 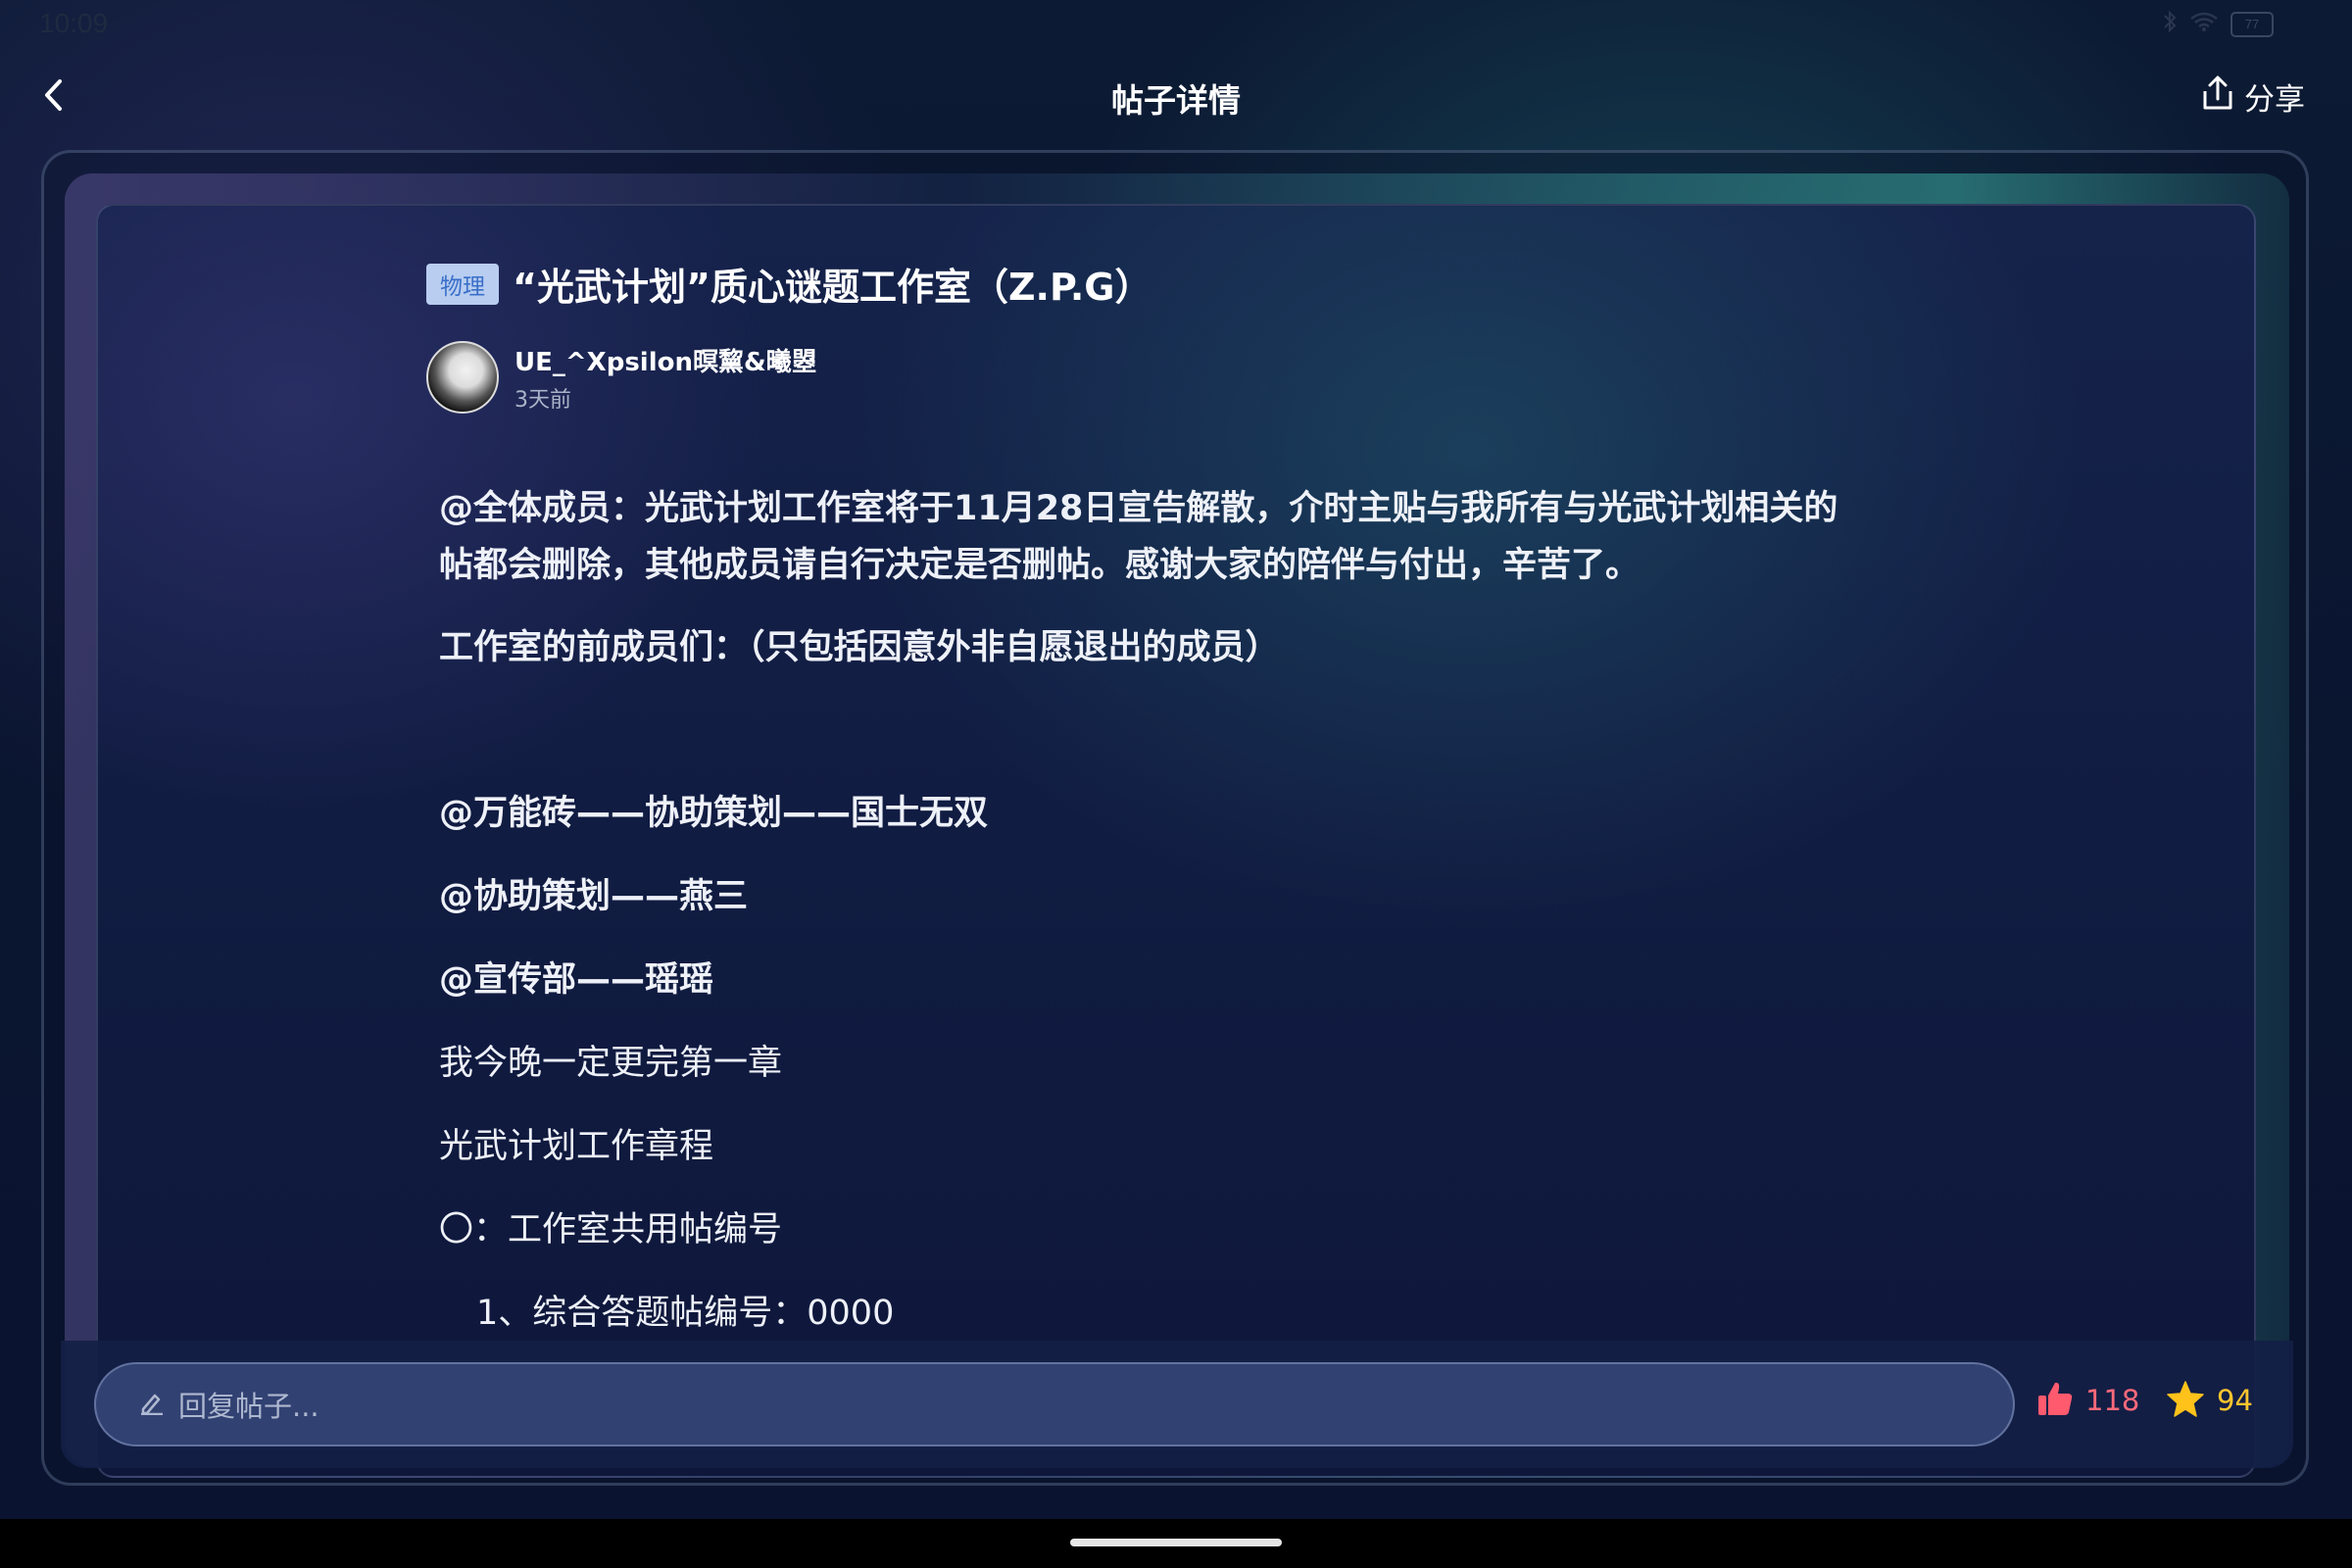 I want to click on post-paragraph: 工作室的前成员们：（只包括因意外非自愿退出的成员）, so click(x=859, y=647).